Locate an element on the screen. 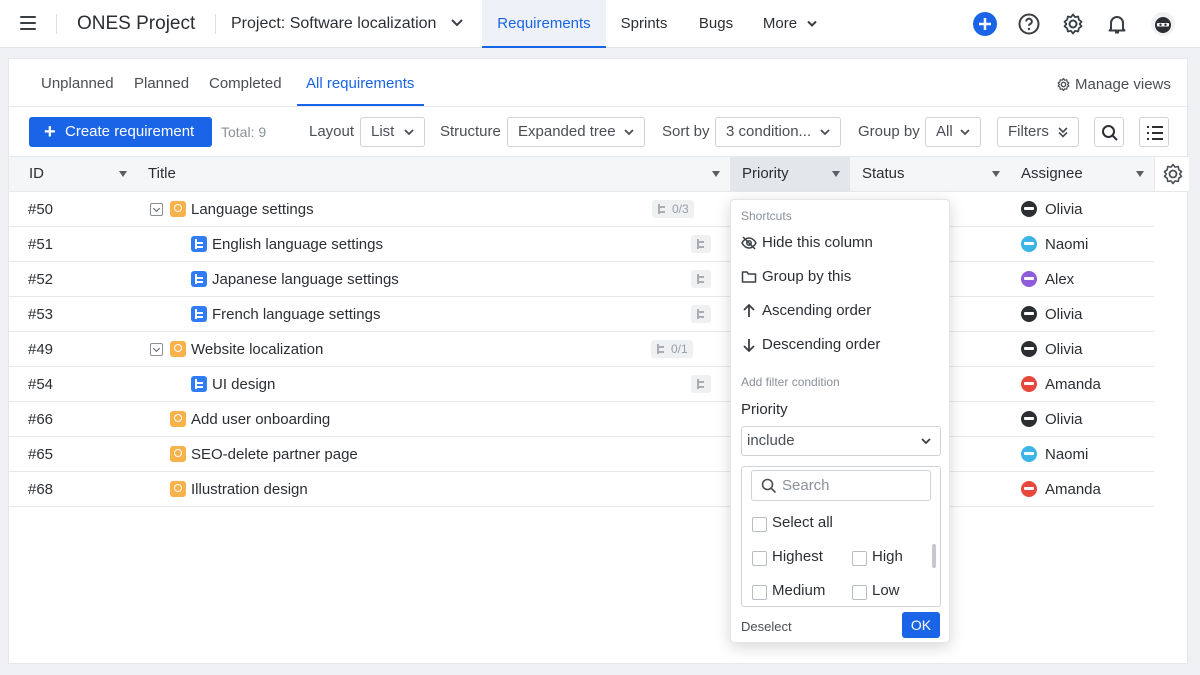 The width and height of the screenshot is (1200, 675). shortcuts-heading: Shortcuts is located at coordinates (766, 216).